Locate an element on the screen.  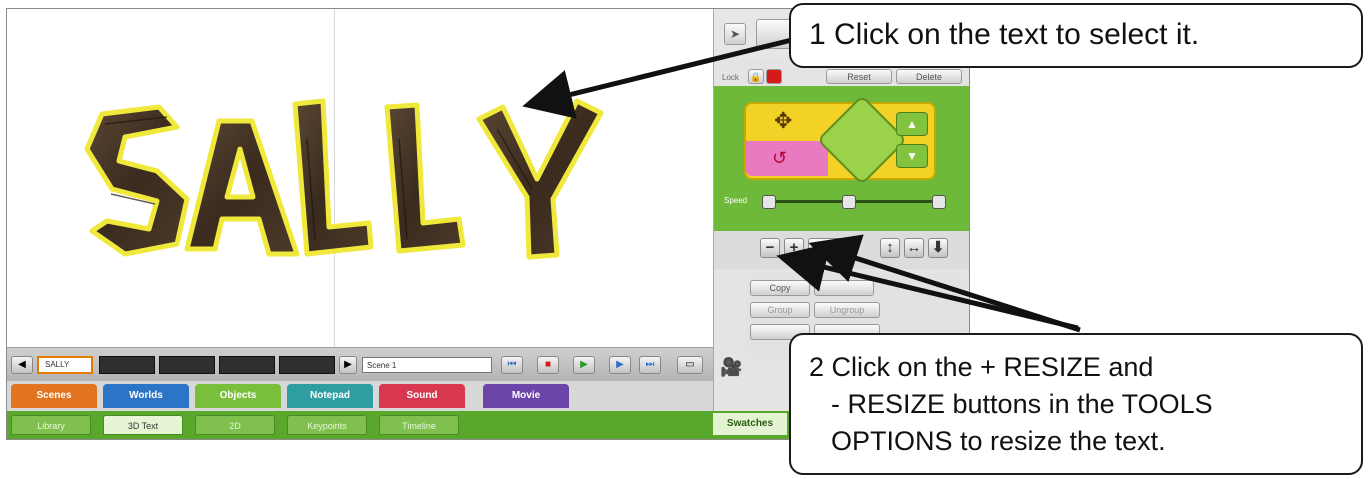
arrow-to-plus-resize is located at coordinates (944, 283).